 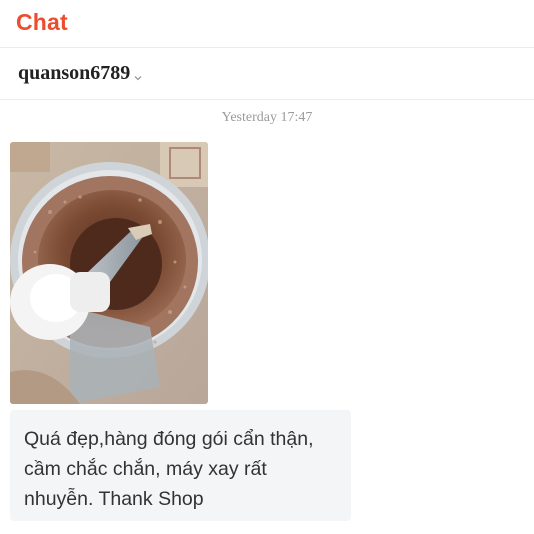 What do you see at coordinates (74, 73) in the screenshot?
I see `conversation-username: quanson6789` at bounding box center [74, 73].